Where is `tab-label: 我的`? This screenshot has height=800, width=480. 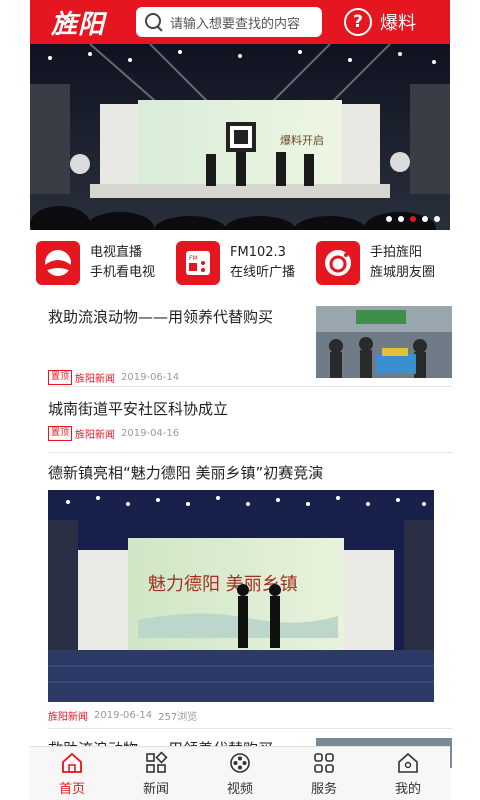 tab-label: 我的 is located at coordinates (407, 789).